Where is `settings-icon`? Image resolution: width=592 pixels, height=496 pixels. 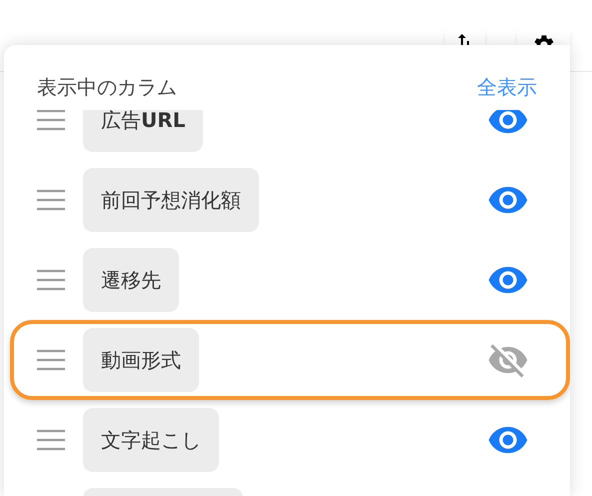 settings-icon is located at coordinates (544, 39).